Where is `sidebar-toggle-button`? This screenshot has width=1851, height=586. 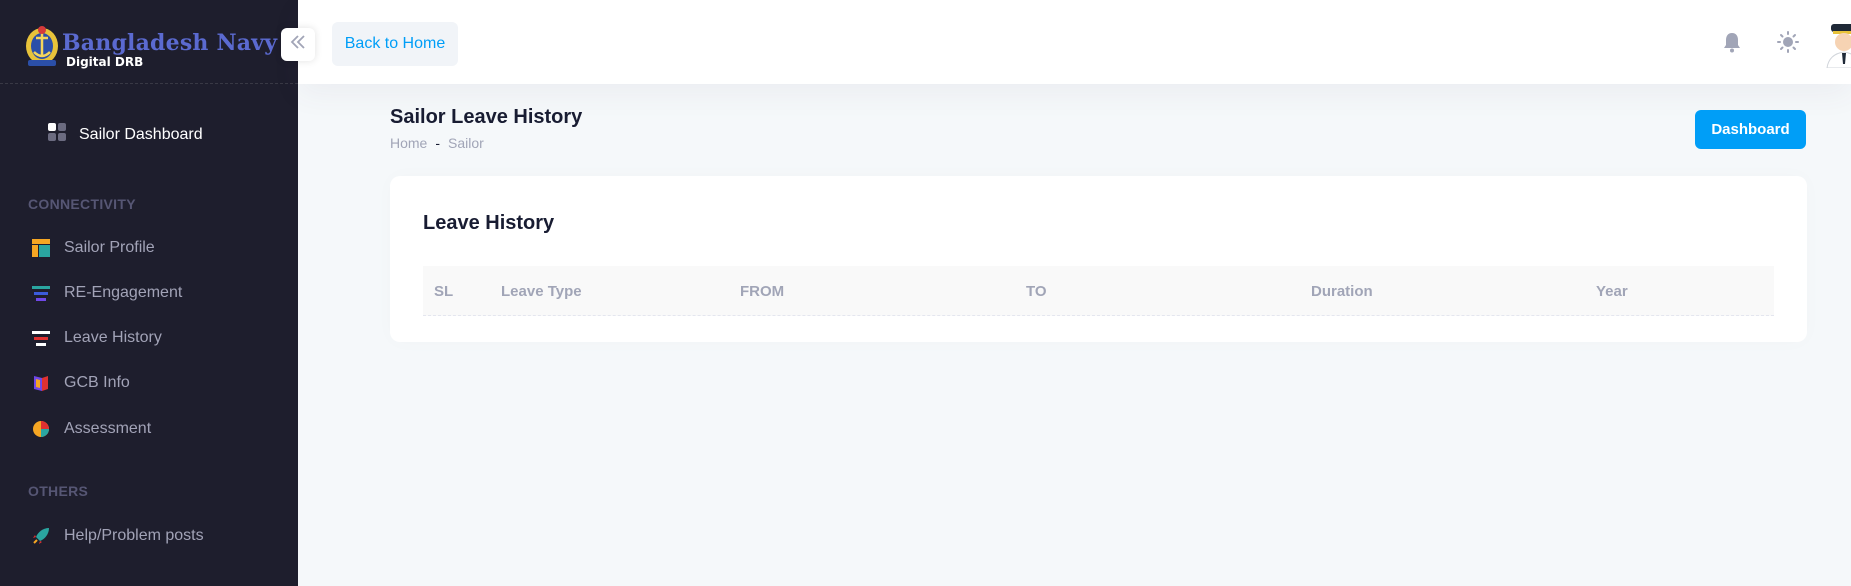 sidebar-toggle-button is located at coordinates (298, 44).